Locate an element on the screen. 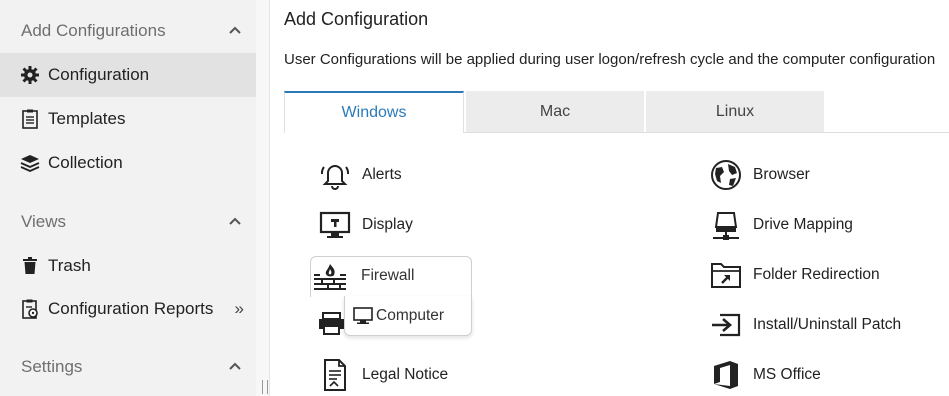 This screenshot has width=949, height=396. config-item-legal-notice: Legal Notice is located at coordinates (383, 375).